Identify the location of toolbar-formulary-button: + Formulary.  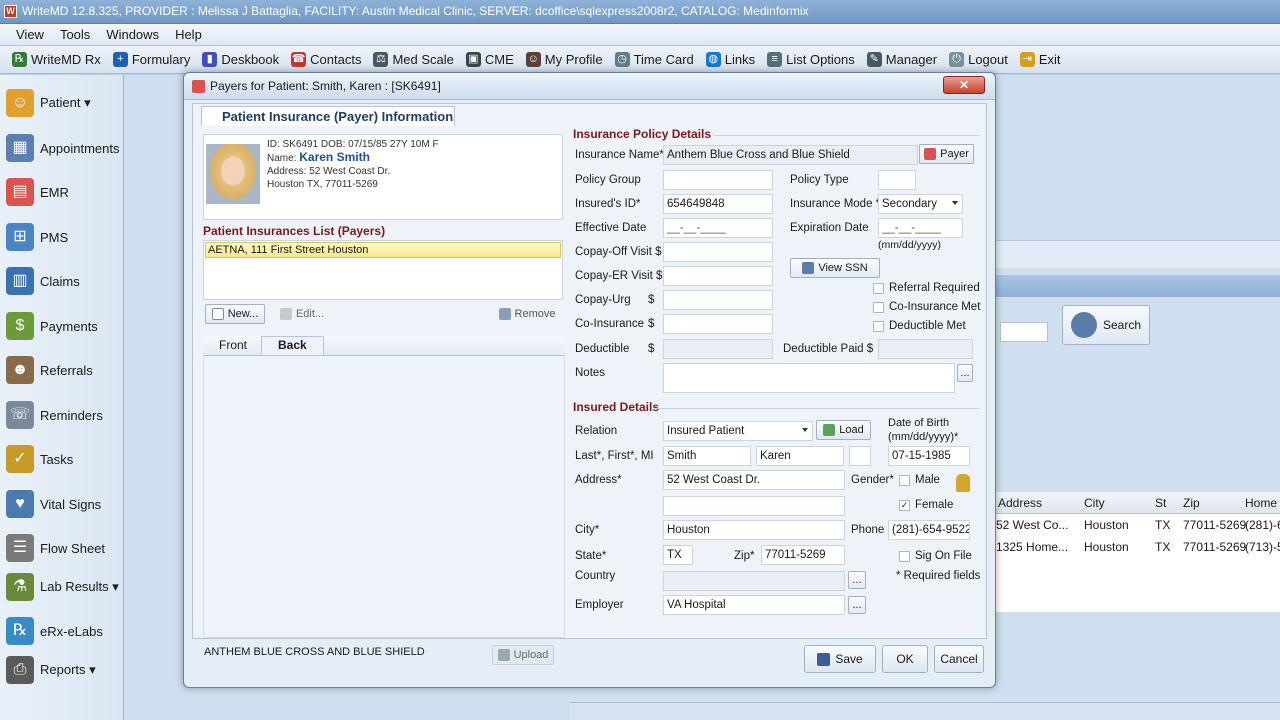
(152, 60).